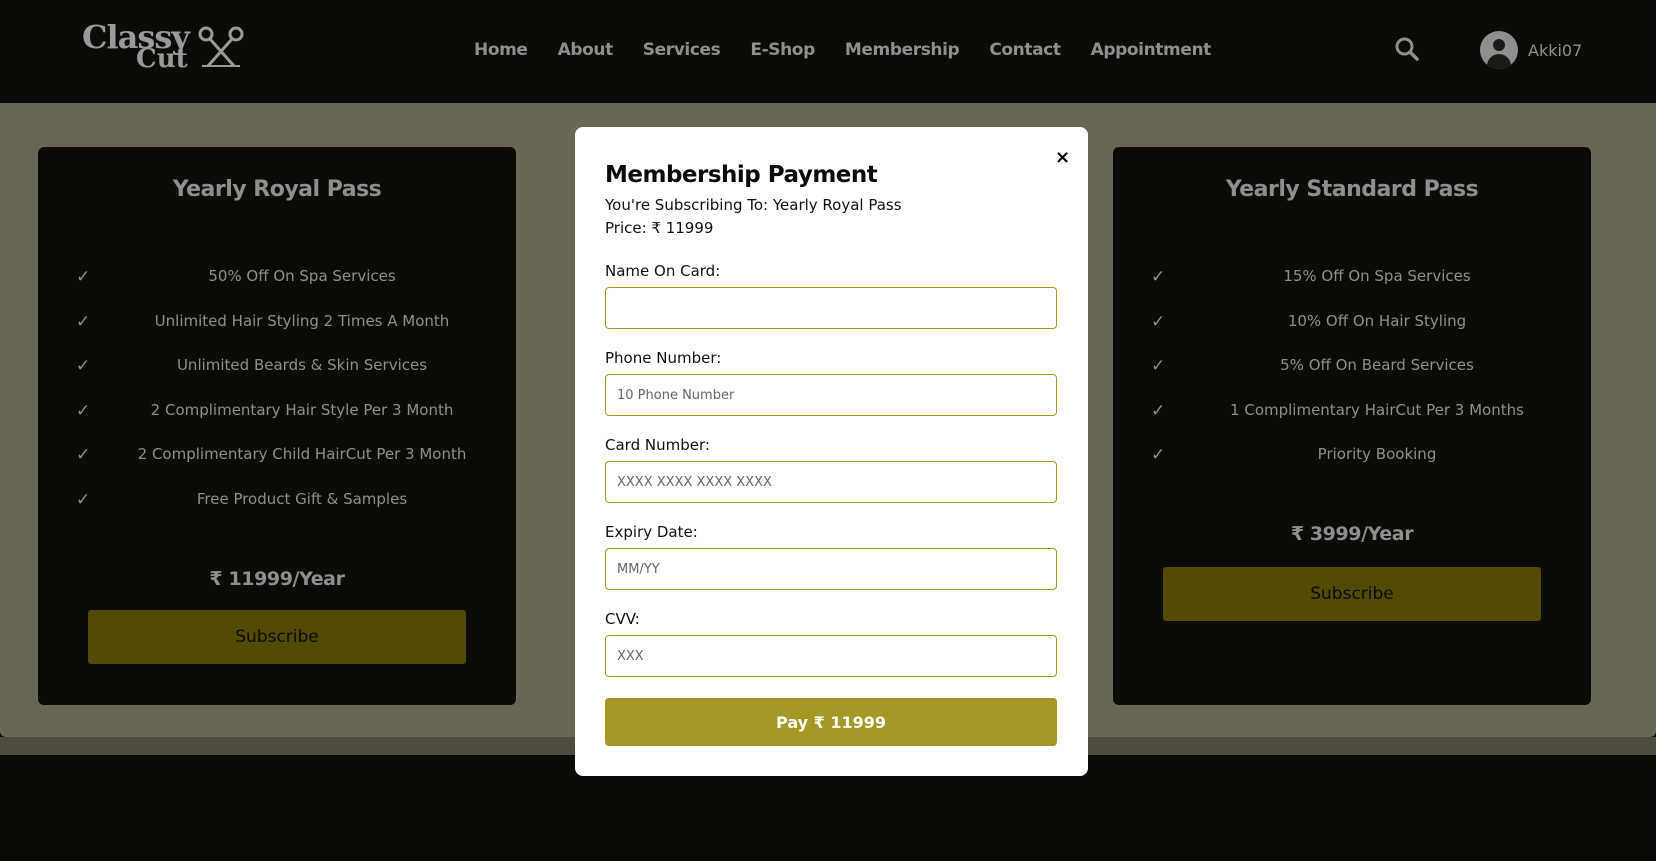  I want to click on nav-home: Home, so click(501, 50).